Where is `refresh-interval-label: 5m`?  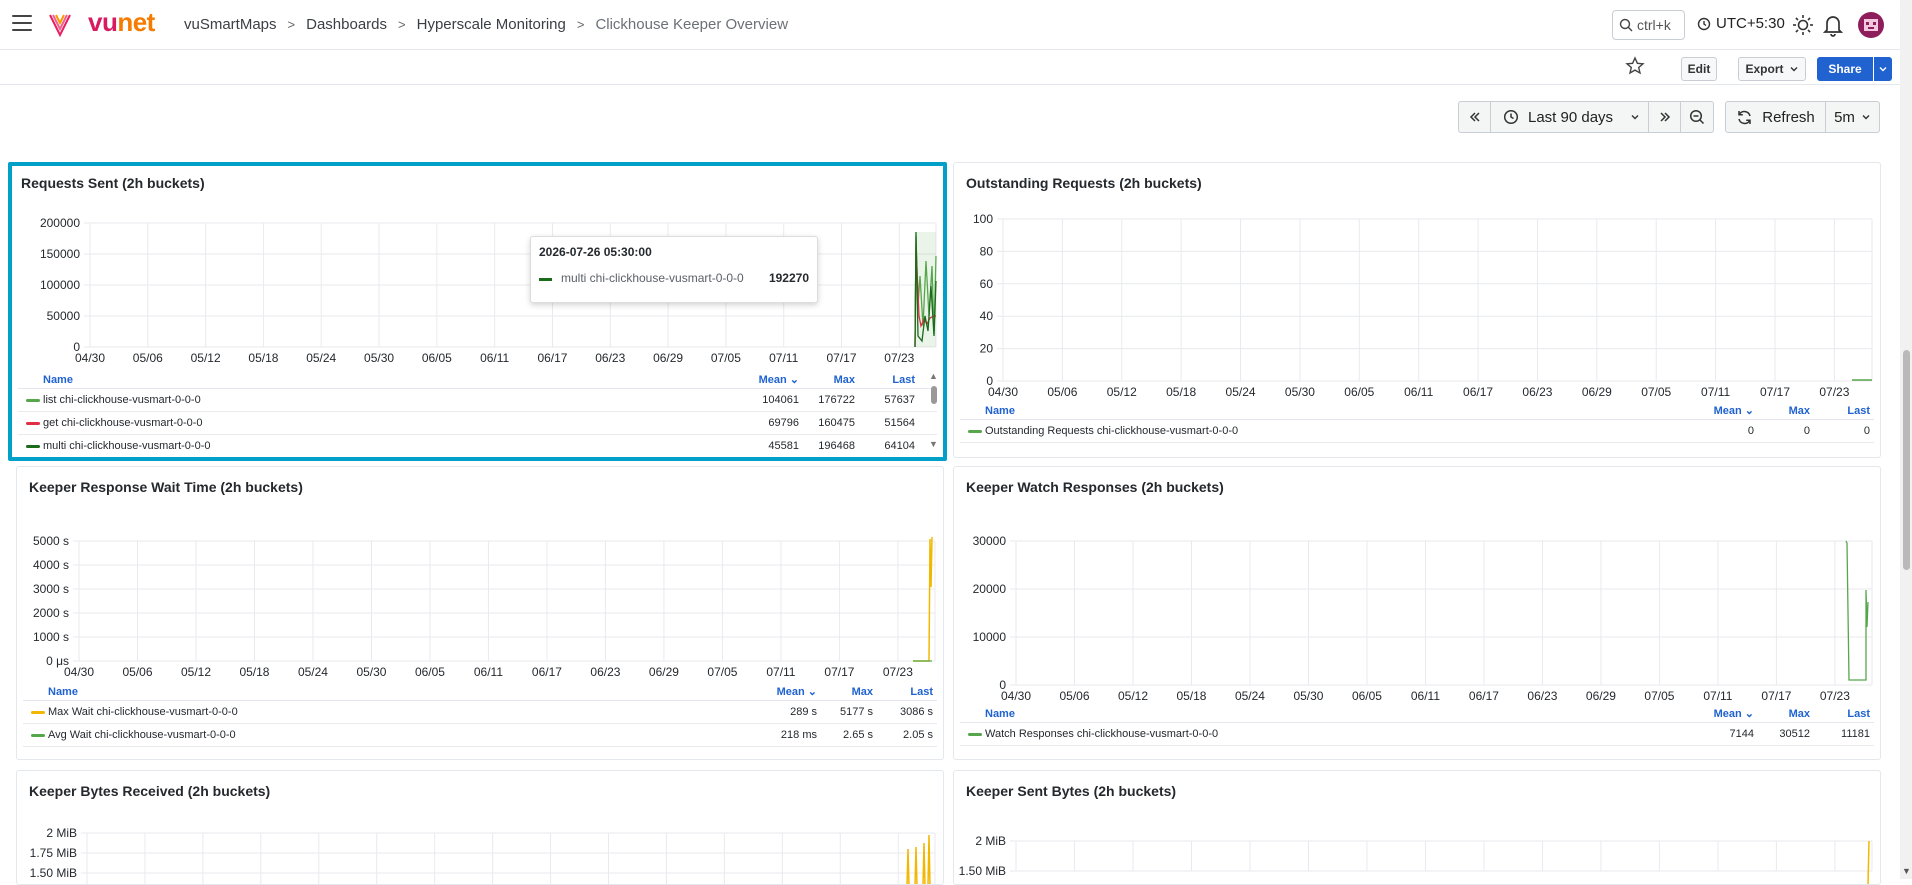
refresh-interval-label: 5m is located at coordinates (1844, 117).